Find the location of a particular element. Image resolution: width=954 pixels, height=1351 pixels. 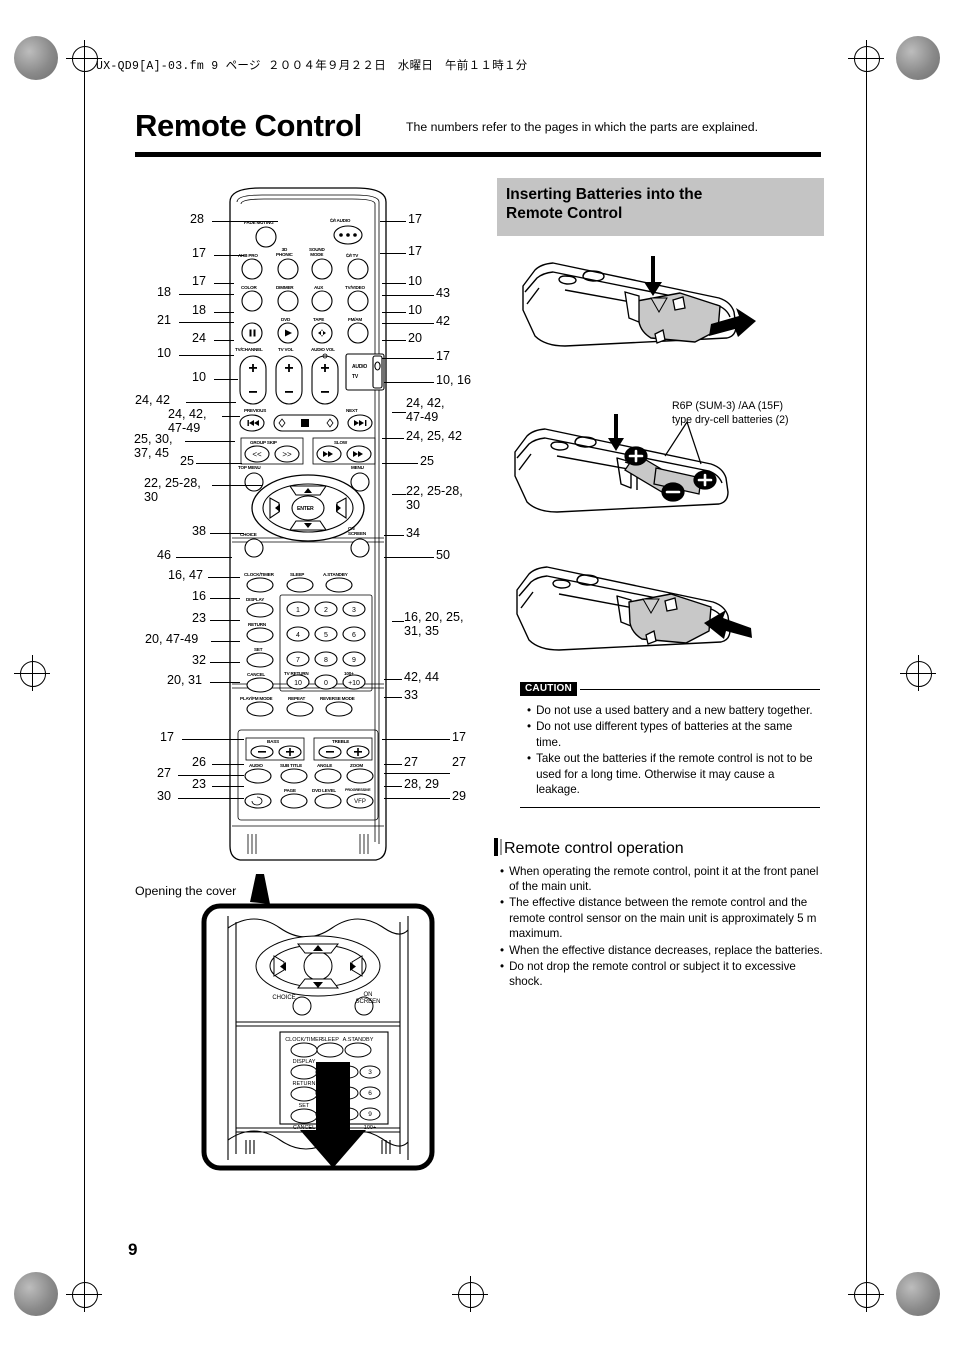

callout-r-24-42-47-49: 24, 42, 47-49 is located at coordinates (425, 410).